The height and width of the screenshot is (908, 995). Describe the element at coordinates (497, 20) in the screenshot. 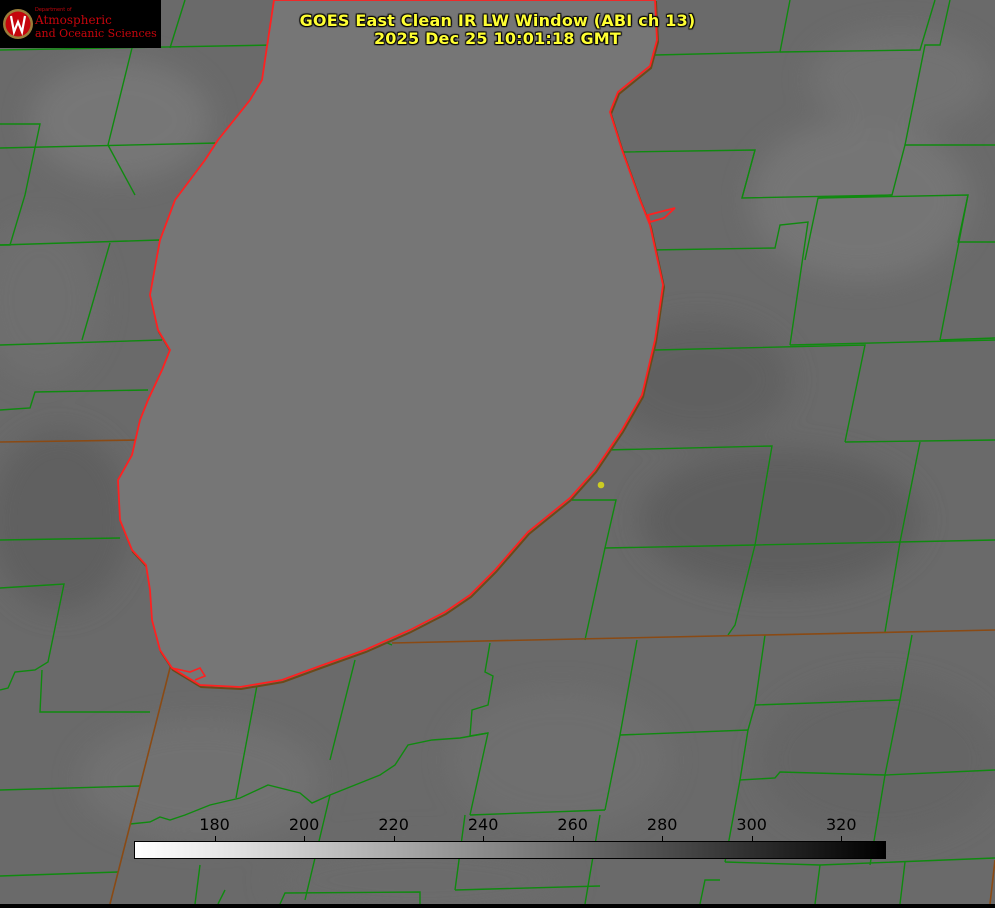

I see `image-title: GOES East Clean IR LW Window (ABI ch 13)` at that location.